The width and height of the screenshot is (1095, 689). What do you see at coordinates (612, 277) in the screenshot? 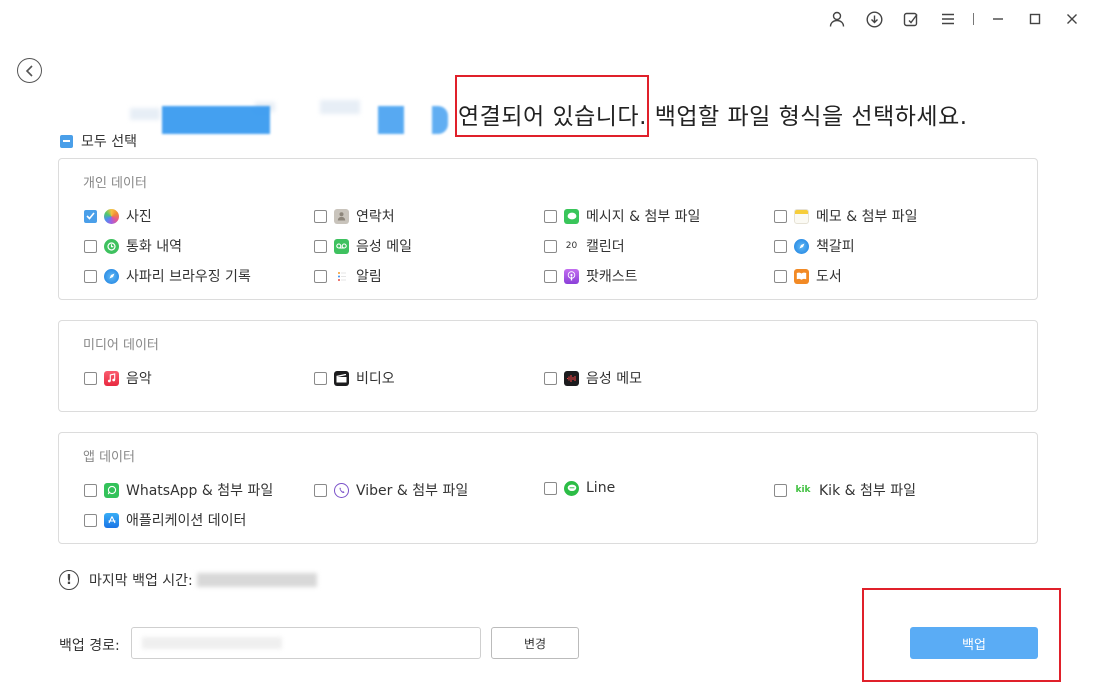
I see `item-label: 팟캐스트` at bounding box center [612, 277].